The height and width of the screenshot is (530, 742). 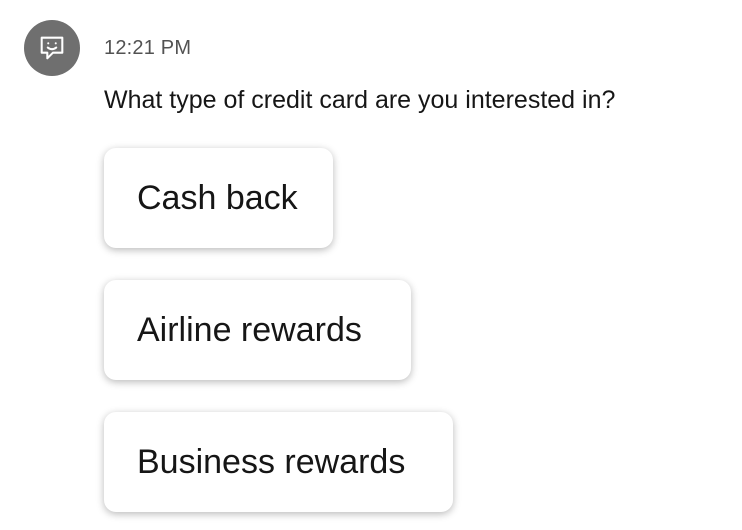 What do you see at coordinates (278, 462) in the screenshot?
I see `option-business-rewards-button: Business rewards` at bounding box center [278, 462].